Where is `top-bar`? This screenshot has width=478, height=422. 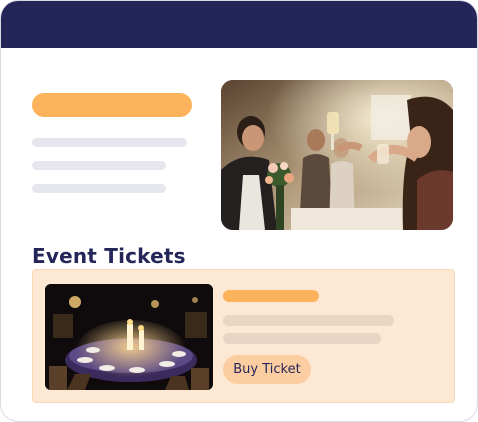
top-bar is located at coordinates (239, 24).